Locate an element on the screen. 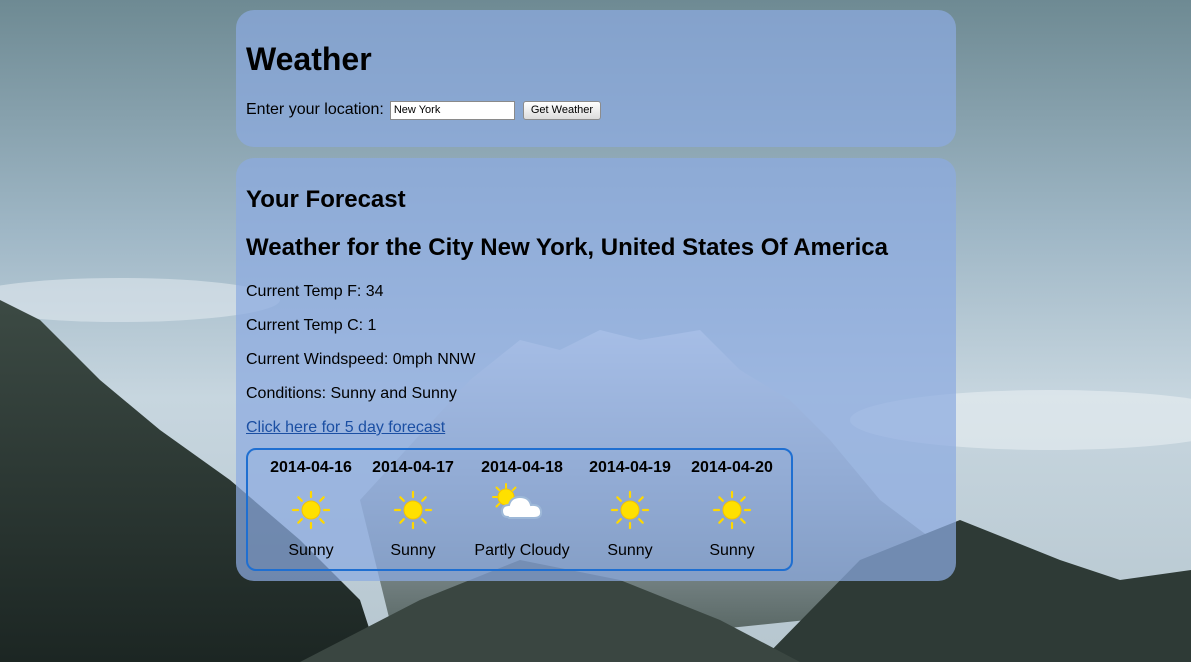 The height and width of the screenshot is (662, 1191). search-panel: Weather Enter your location: Get Weather is located at coordinates (596, 78).